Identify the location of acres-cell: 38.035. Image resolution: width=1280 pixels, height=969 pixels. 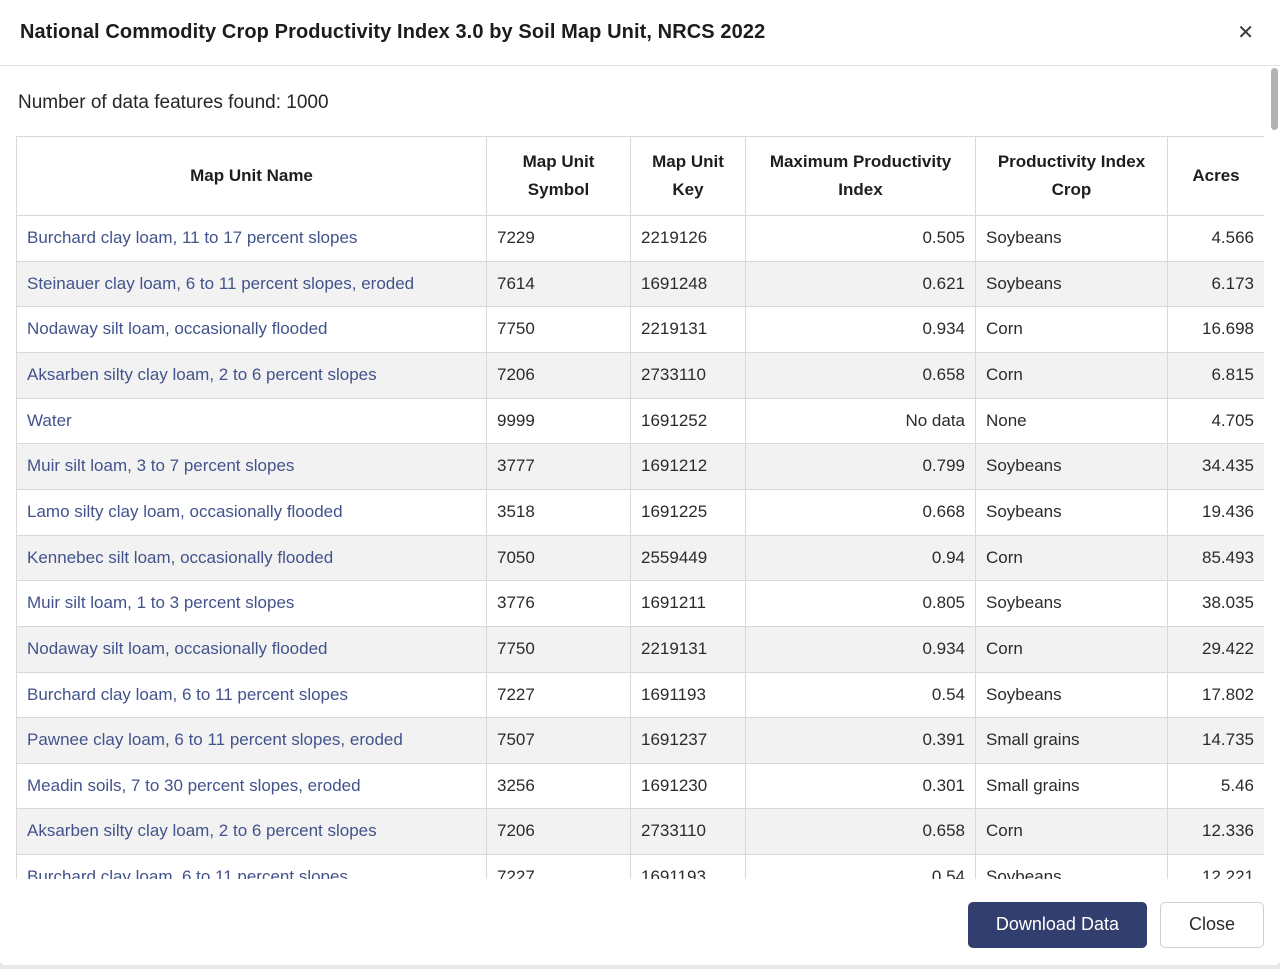
(1215, 603).